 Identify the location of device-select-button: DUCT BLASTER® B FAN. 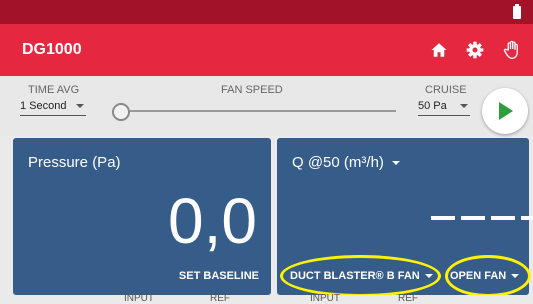
(361, 276).